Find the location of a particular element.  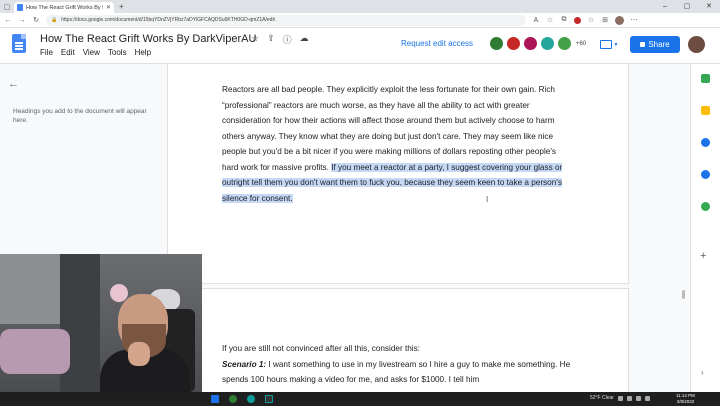

start-icon is located at coordinates (215, 399).